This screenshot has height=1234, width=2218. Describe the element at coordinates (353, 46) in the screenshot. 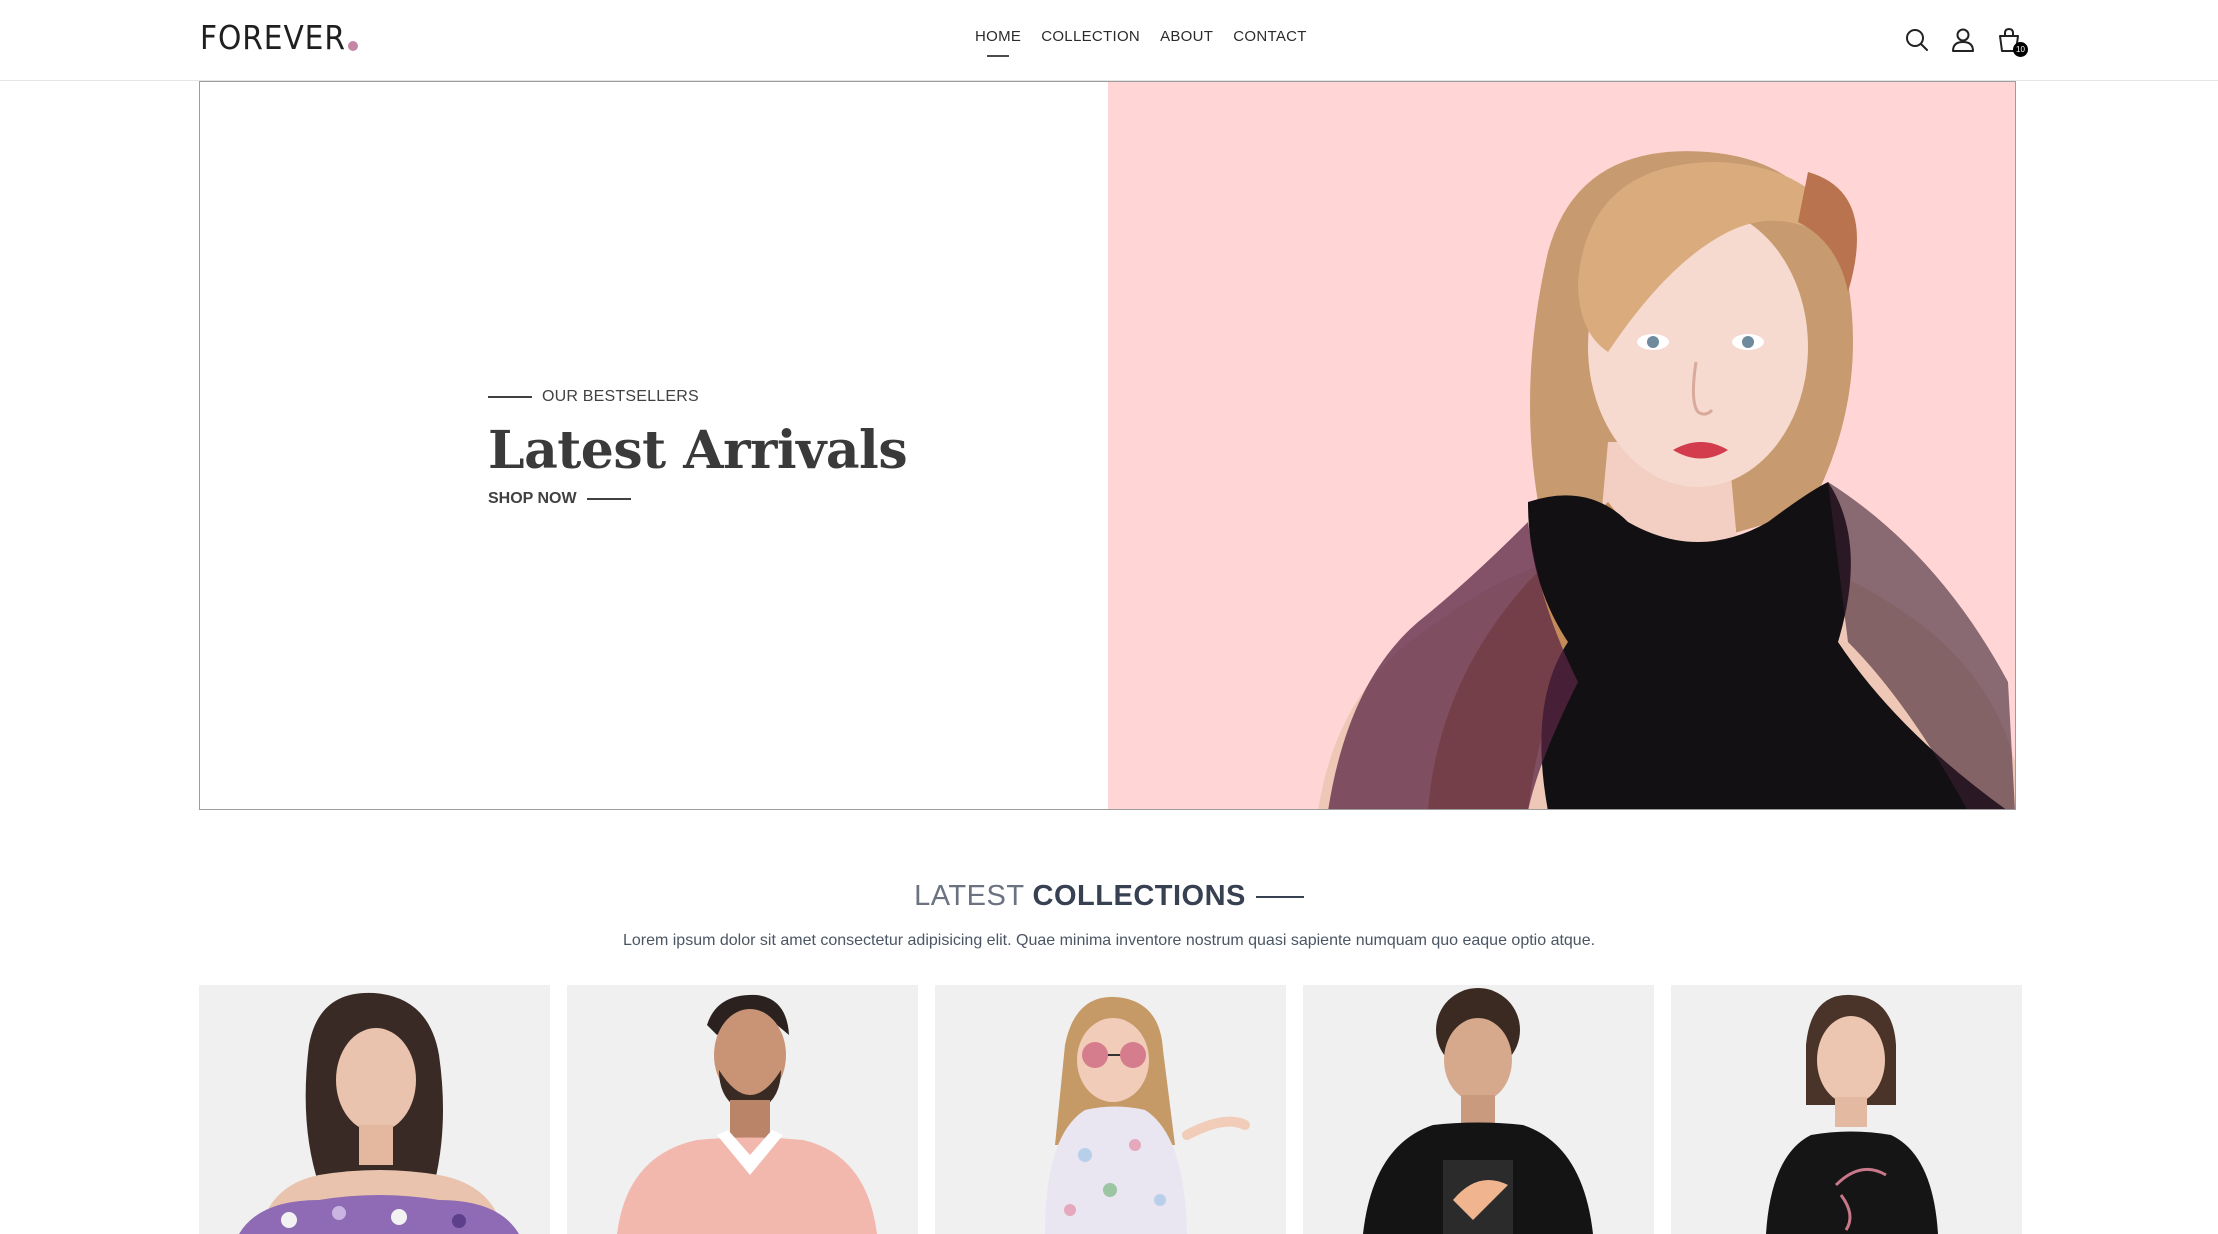

I see `logo-dot` at that location.